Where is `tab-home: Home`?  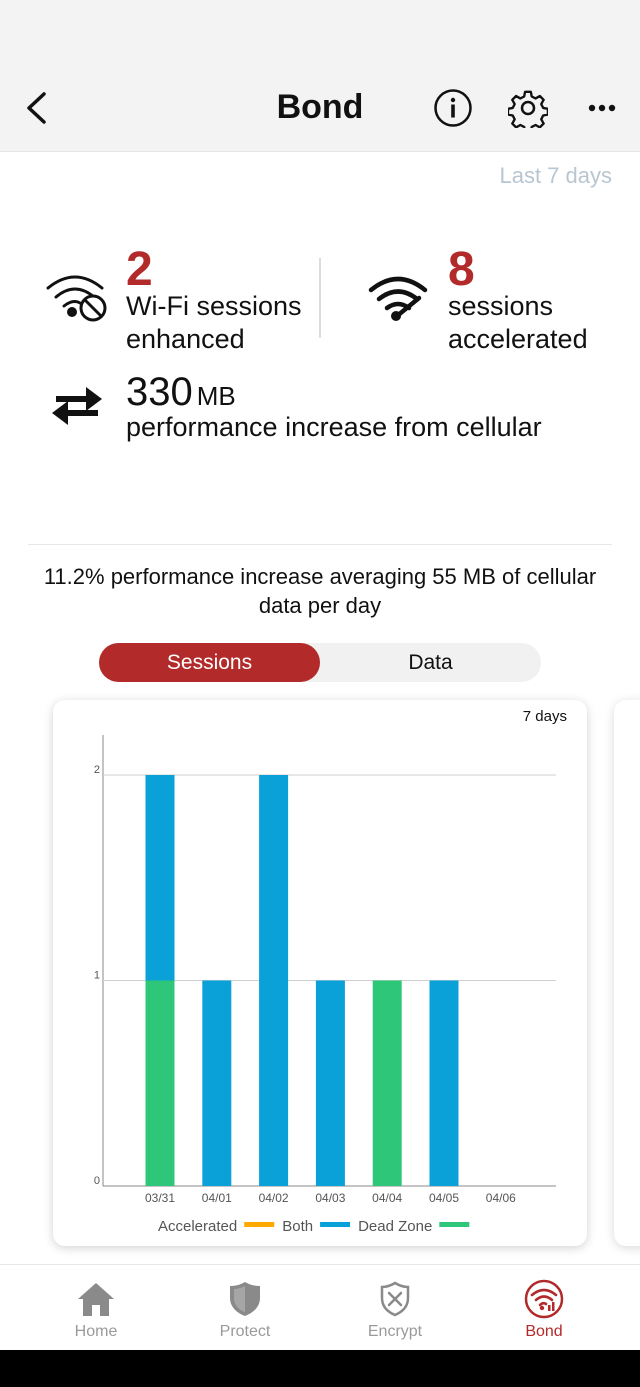 tab-home: Home is located at coordinates (96, 1308).